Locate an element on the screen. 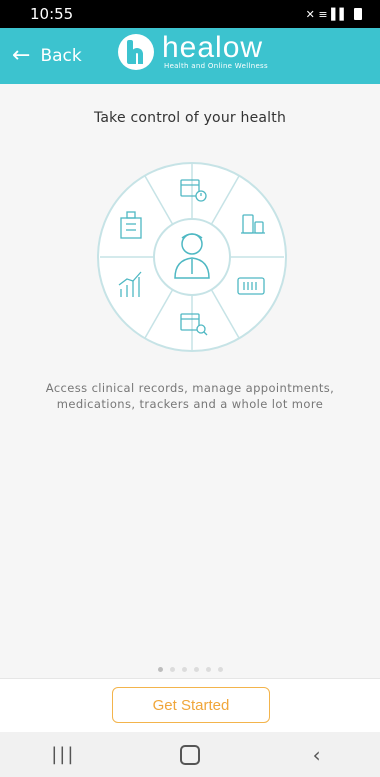 The width and height of the screenshot is (380, 777). chevron-left-icon: ‹ is located at coordinates (316, 754).